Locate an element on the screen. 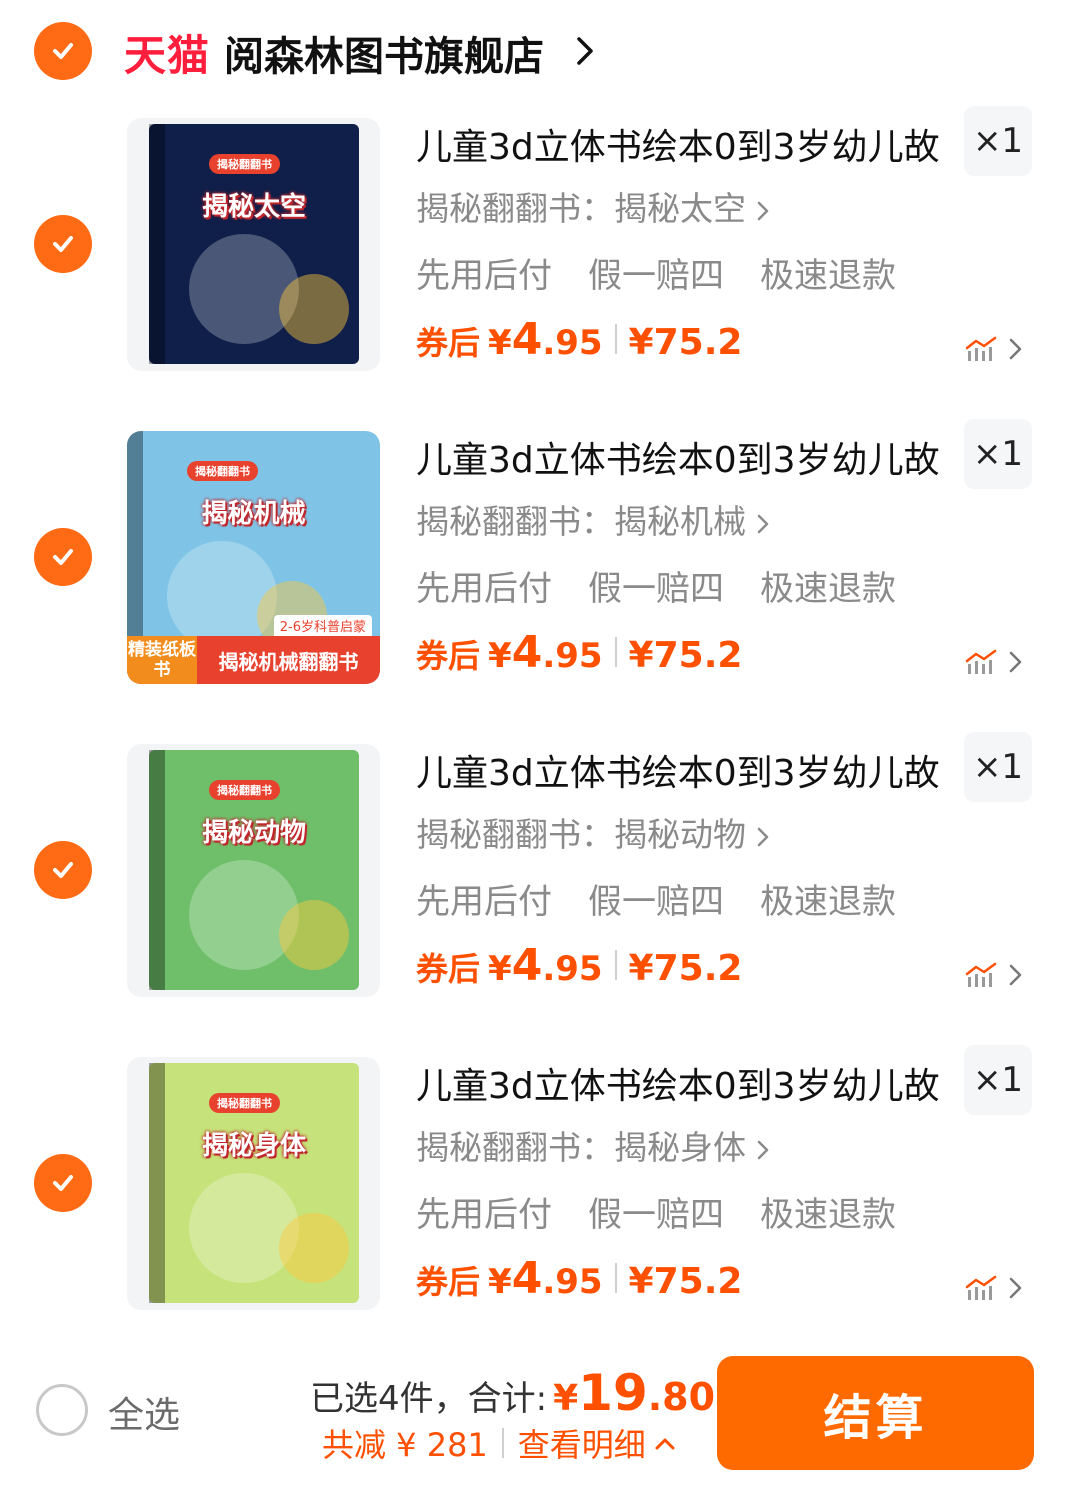 This screenshot has width=1080, height=1505. select-all-label: 全选 is located at coordinates (144, 1412).